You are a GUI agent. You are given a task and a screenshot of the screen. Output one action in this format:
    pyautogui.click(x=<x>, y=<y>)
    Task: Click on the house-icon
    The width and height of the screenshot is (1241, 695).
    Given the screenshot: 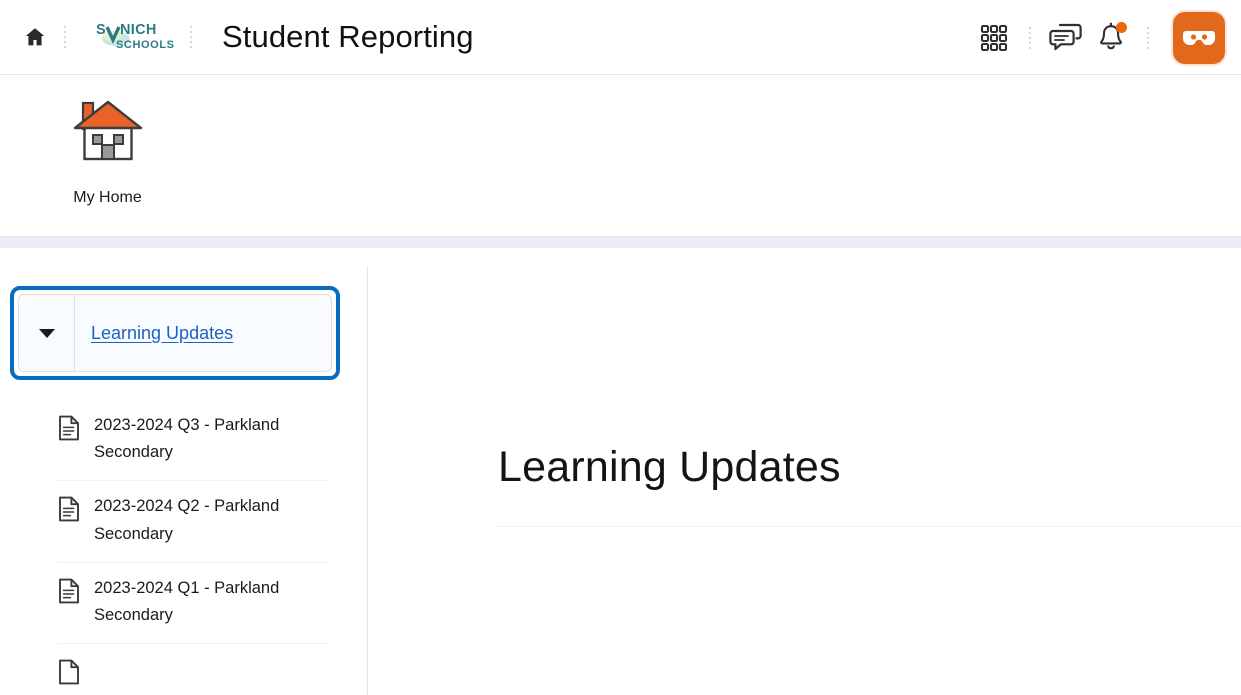 What is the action you would take?
    pyautogui.click(x=108, y=134)
    